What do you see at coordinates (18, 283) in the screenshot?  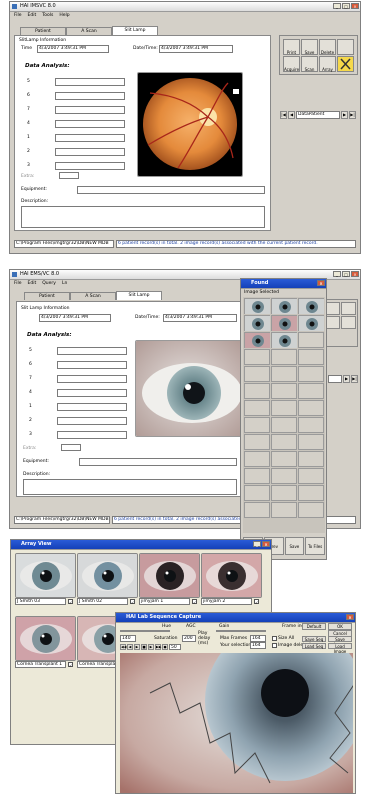 I see `menu-file: File` at bounding box center [18, 283].